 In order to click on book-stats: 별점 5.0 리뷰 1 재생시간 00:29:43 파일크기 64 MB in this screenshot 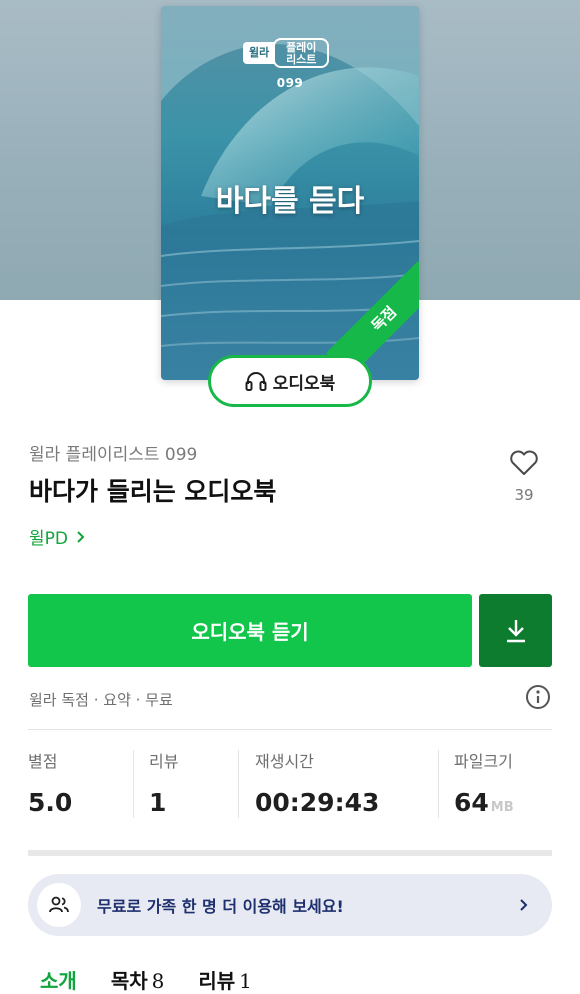, I will do `click(290, 784)`.